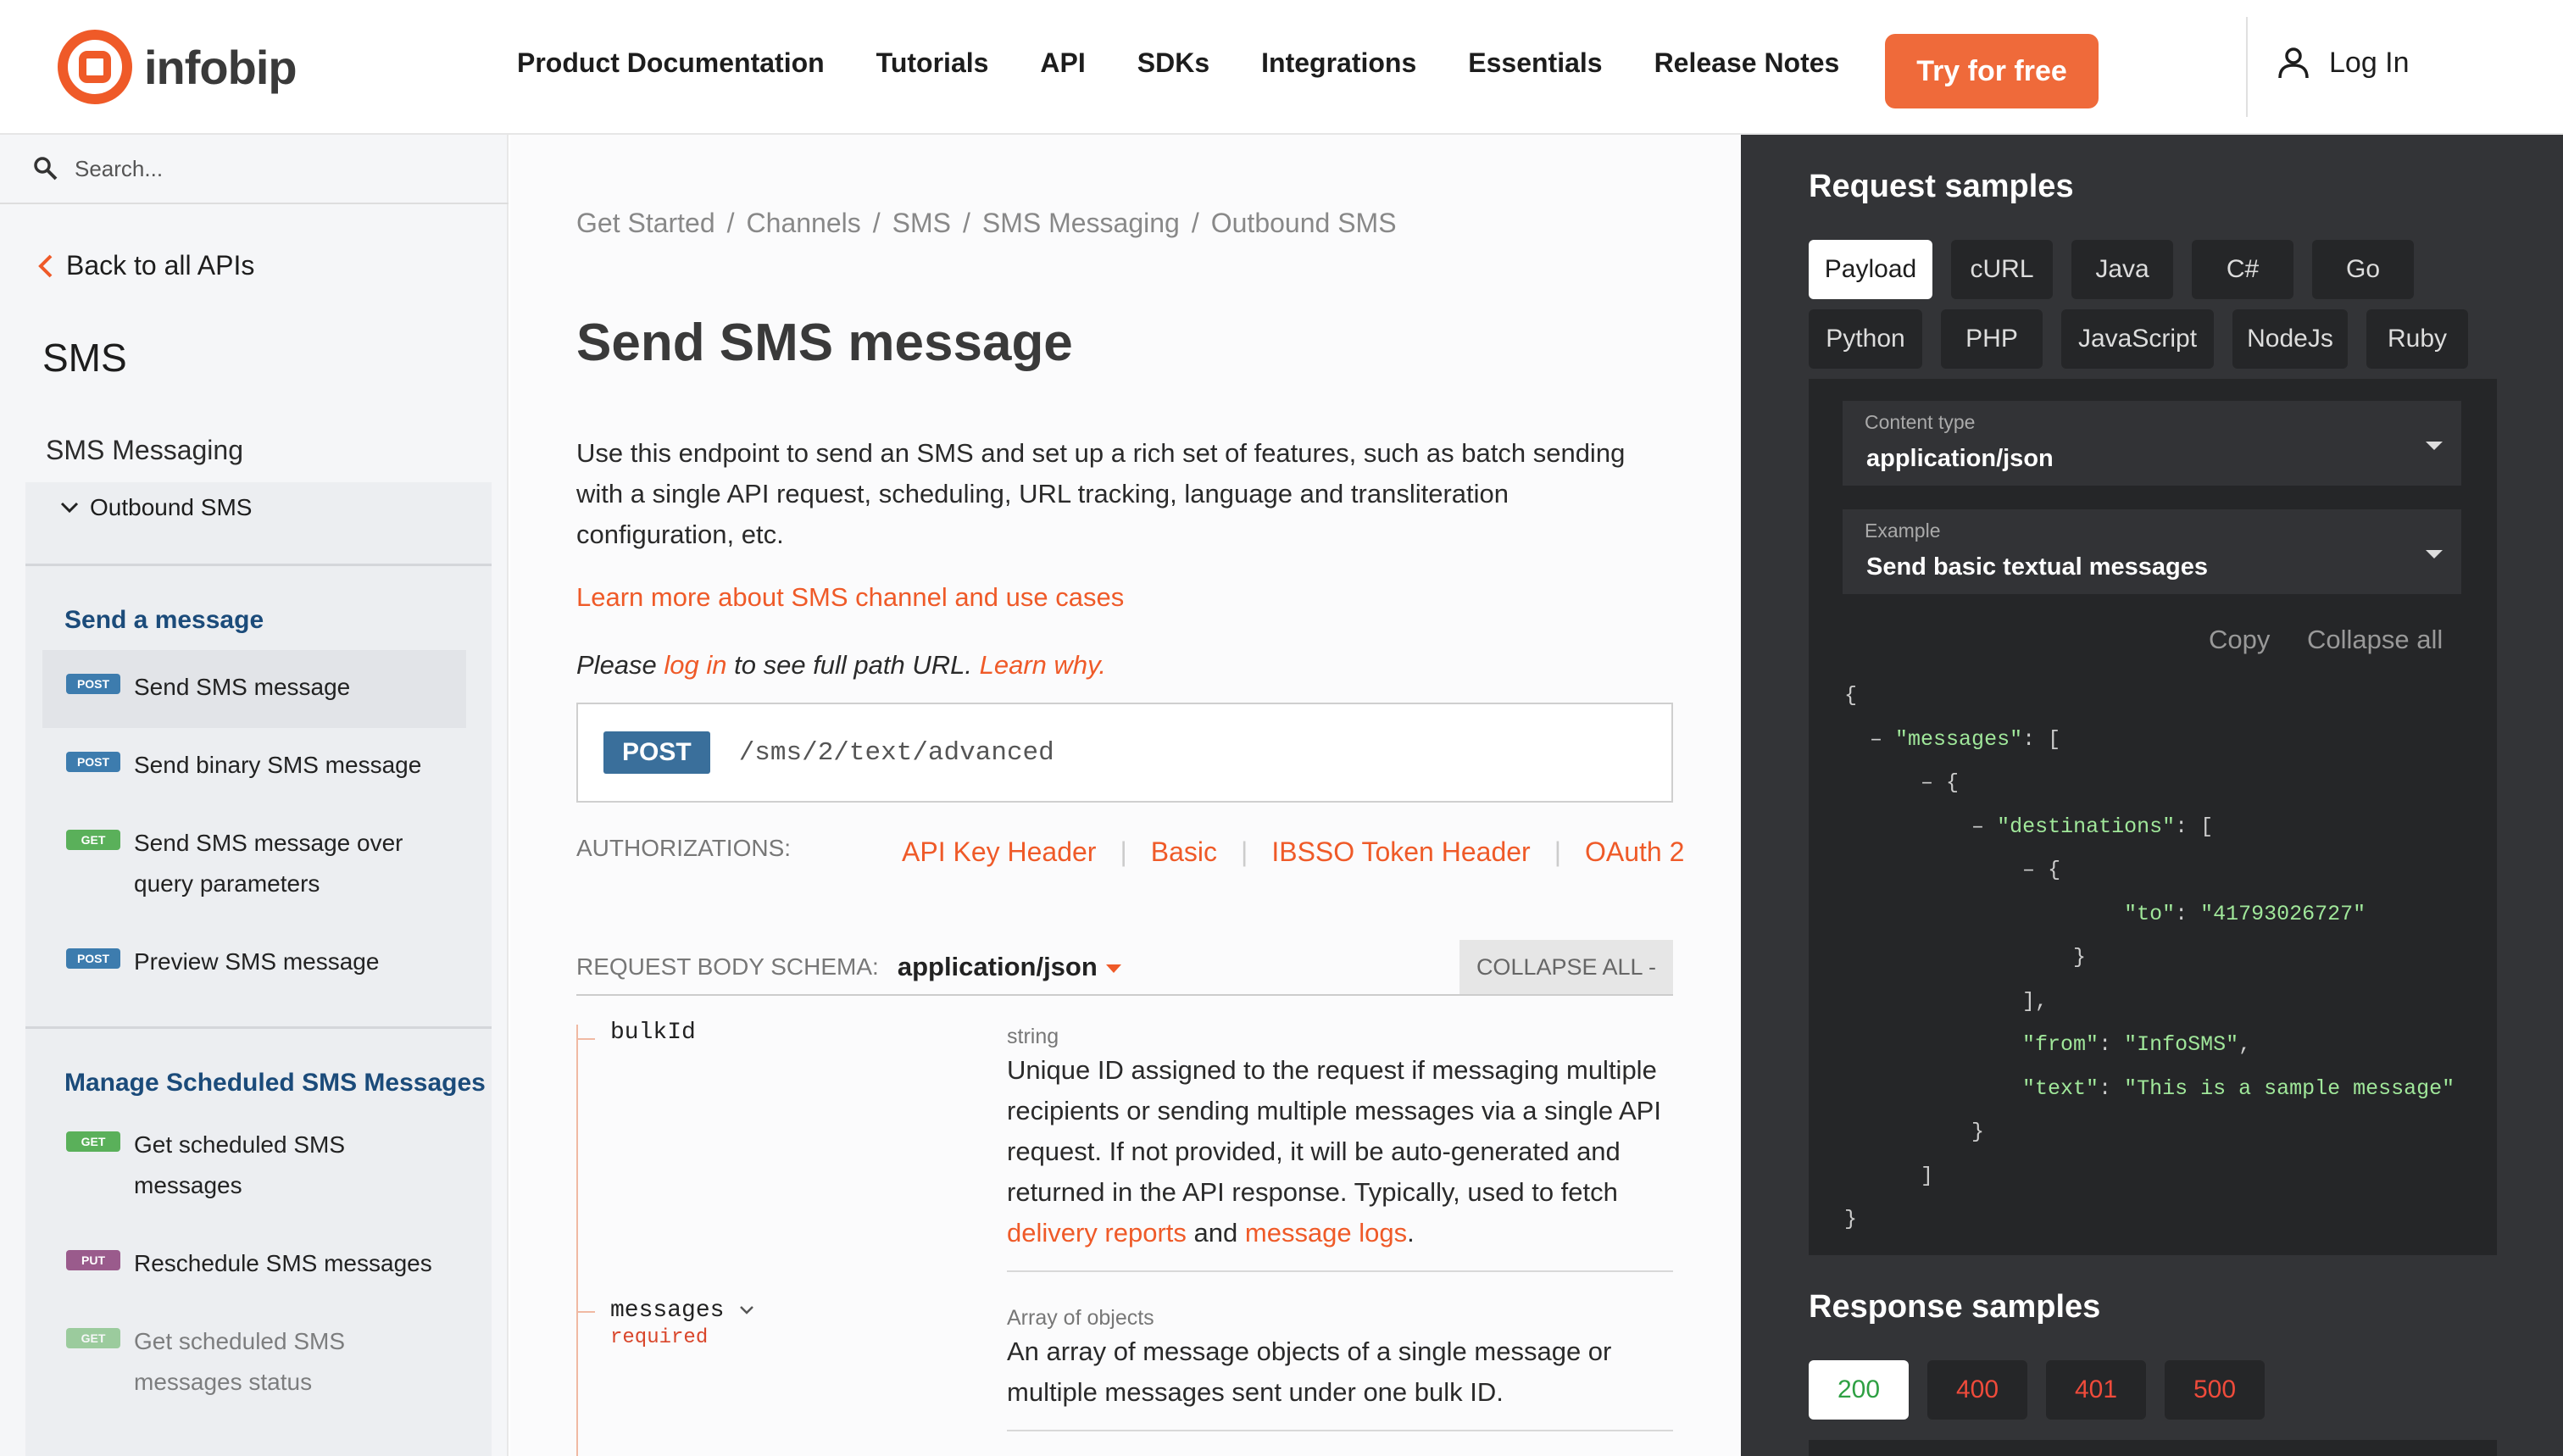 The image size is (2563, 1456). What do you see at coordinates (653, 1033) in the screenshot?
I see `property-name: bulkId` at bounding box center [653, 1033].